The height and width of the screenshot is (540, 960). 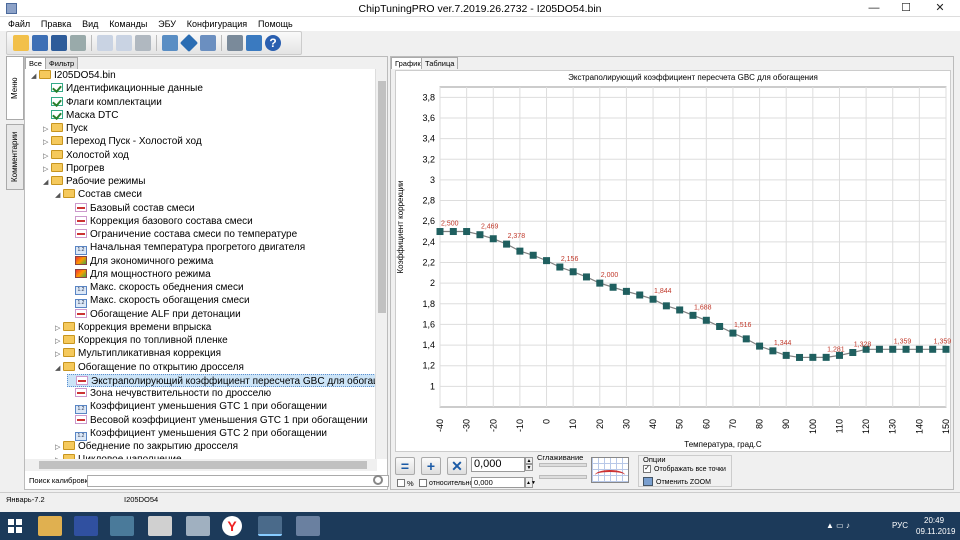 What do you see at coordinates (86, 526) in the screenshot?
I see `floppy-icon` at bounding box center [86, 526].